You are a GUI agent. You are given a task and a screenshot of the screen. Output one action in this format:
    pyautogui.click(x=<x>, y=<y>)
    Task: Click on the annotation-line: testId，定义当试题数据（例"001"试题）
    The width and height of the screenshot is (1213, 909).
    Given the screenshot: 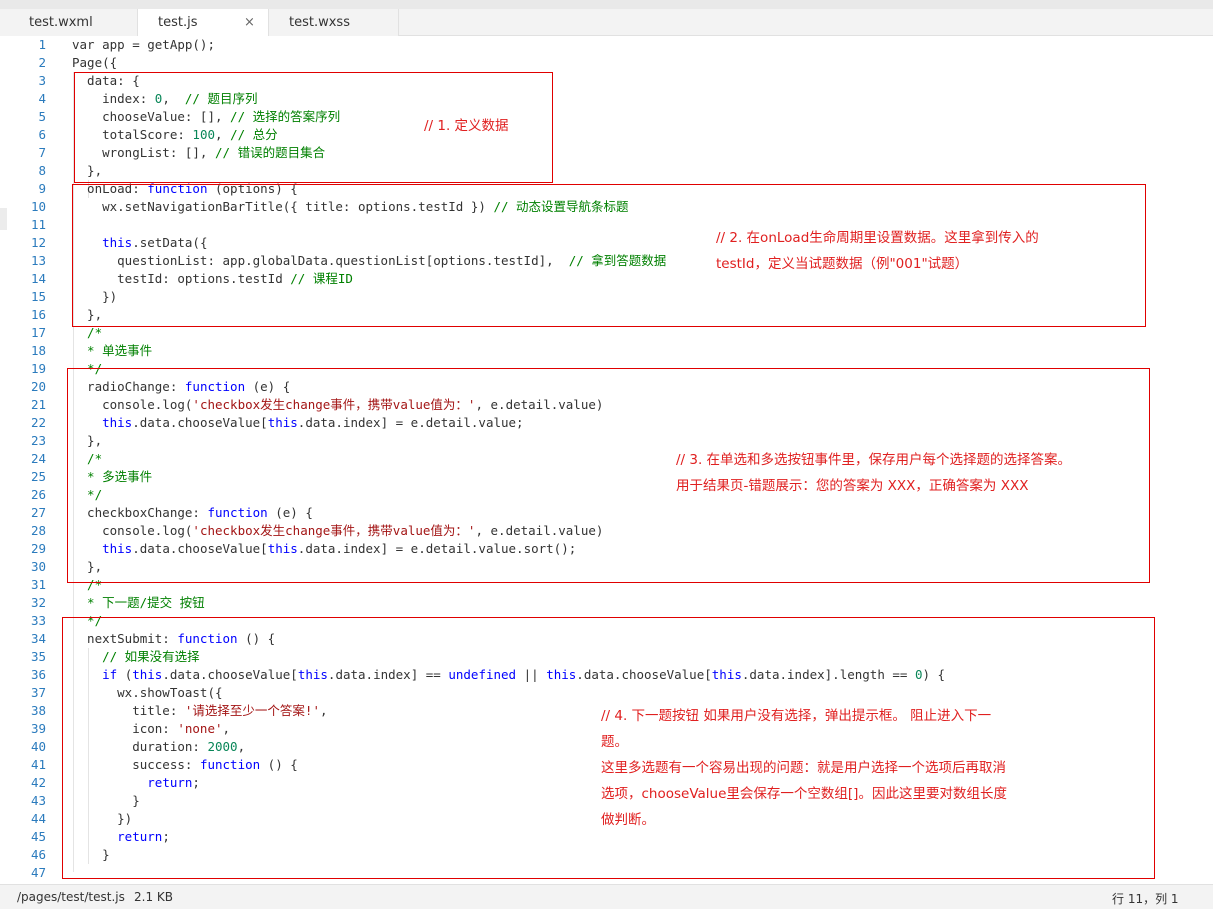 What is the action you would take?
    pyautogui.click(x=842, y=264)
    